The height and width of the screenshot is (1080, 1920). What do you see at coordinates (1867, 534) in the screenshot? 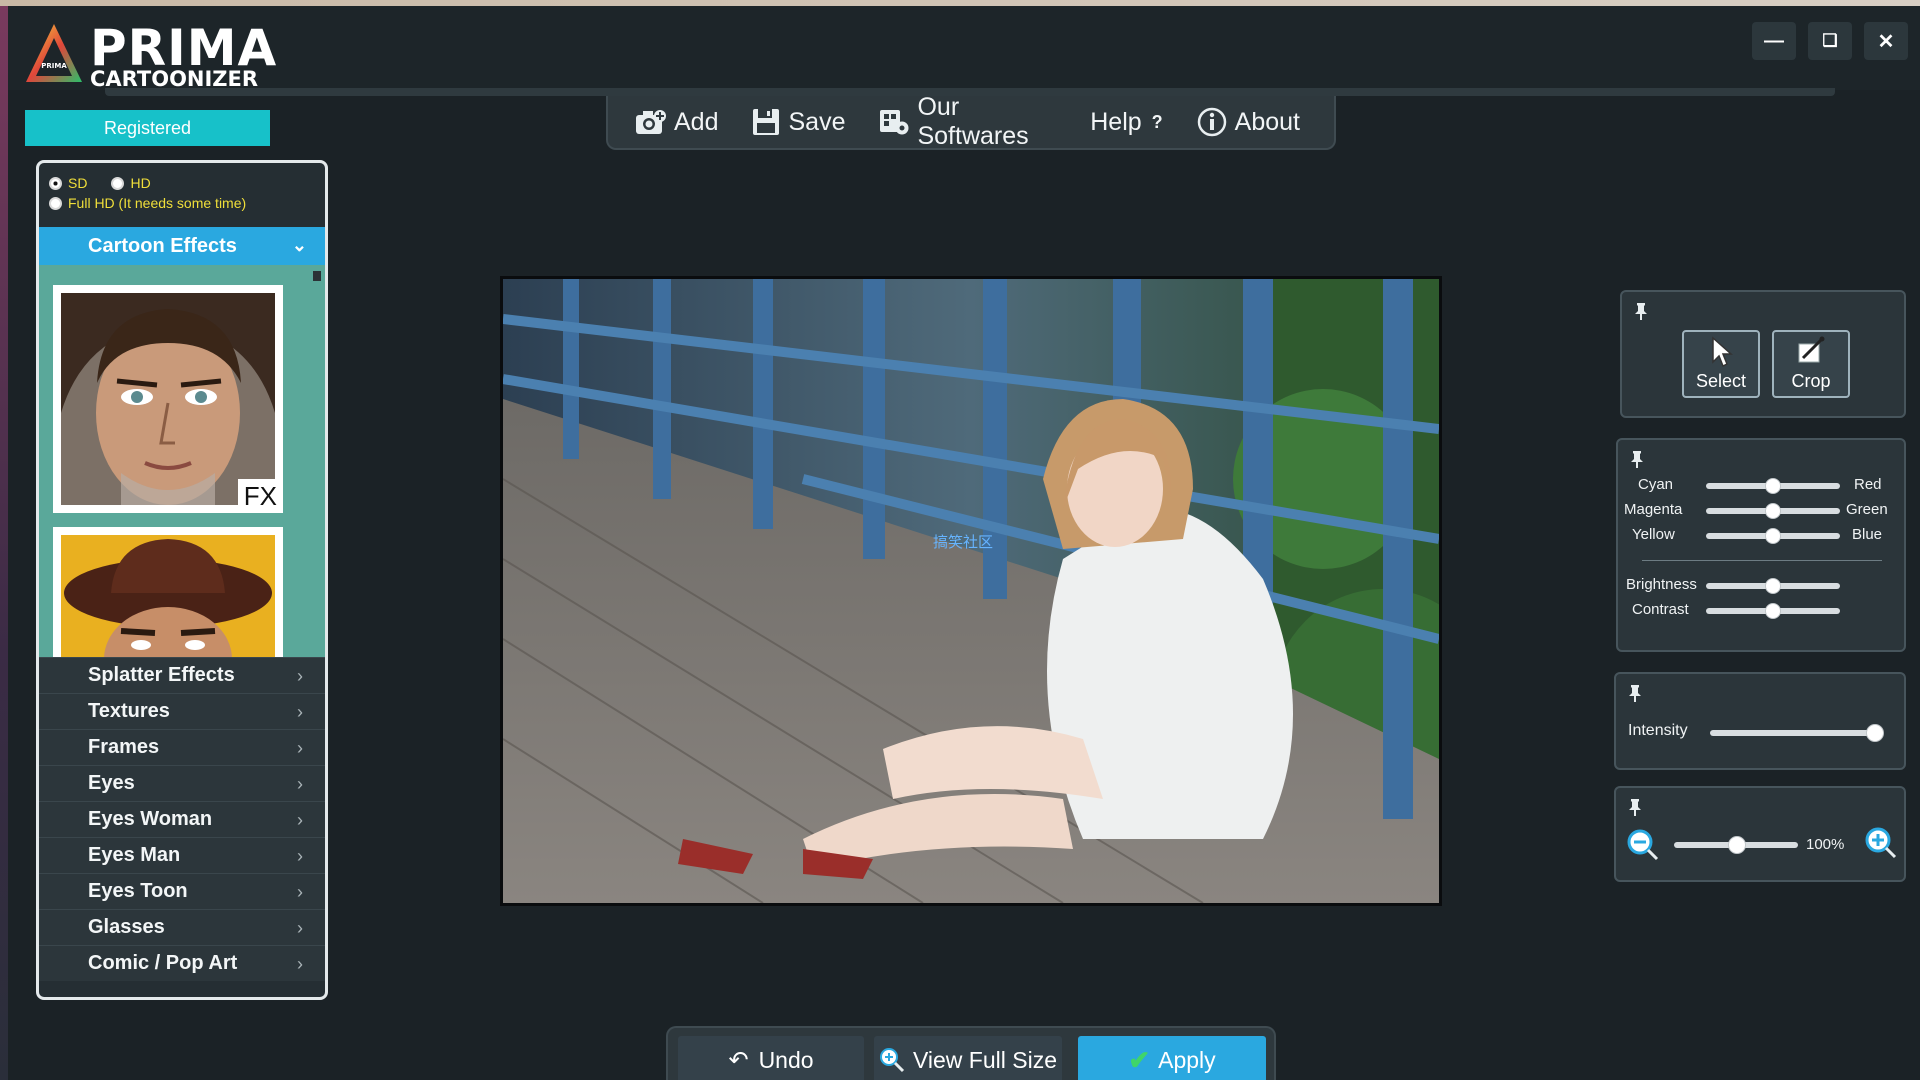
I see `blue-label: Blue` at bounding box center [1867, 534].